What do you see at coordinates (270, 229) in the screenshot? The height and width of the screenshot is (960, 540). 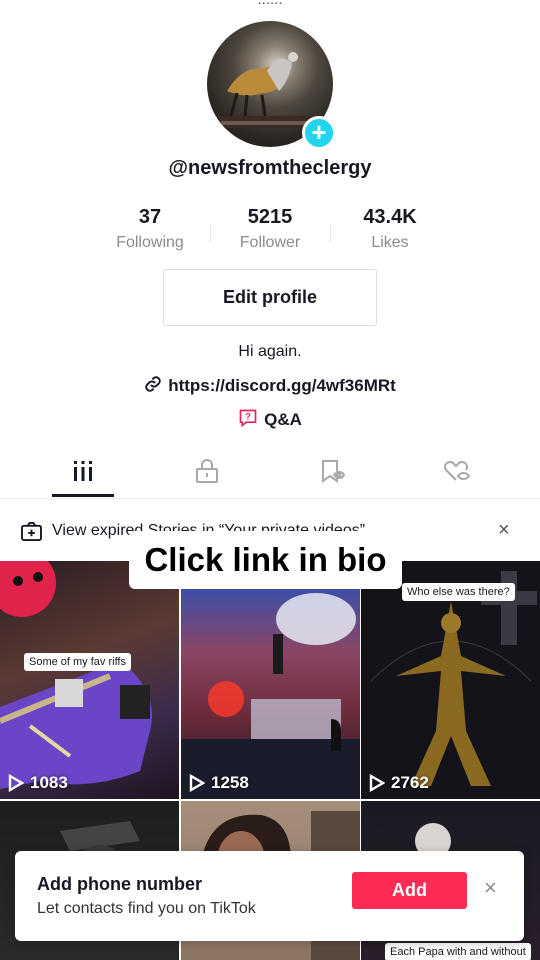 I see `stat-followers: 5215 Follower` at bounding box center [270, 229].